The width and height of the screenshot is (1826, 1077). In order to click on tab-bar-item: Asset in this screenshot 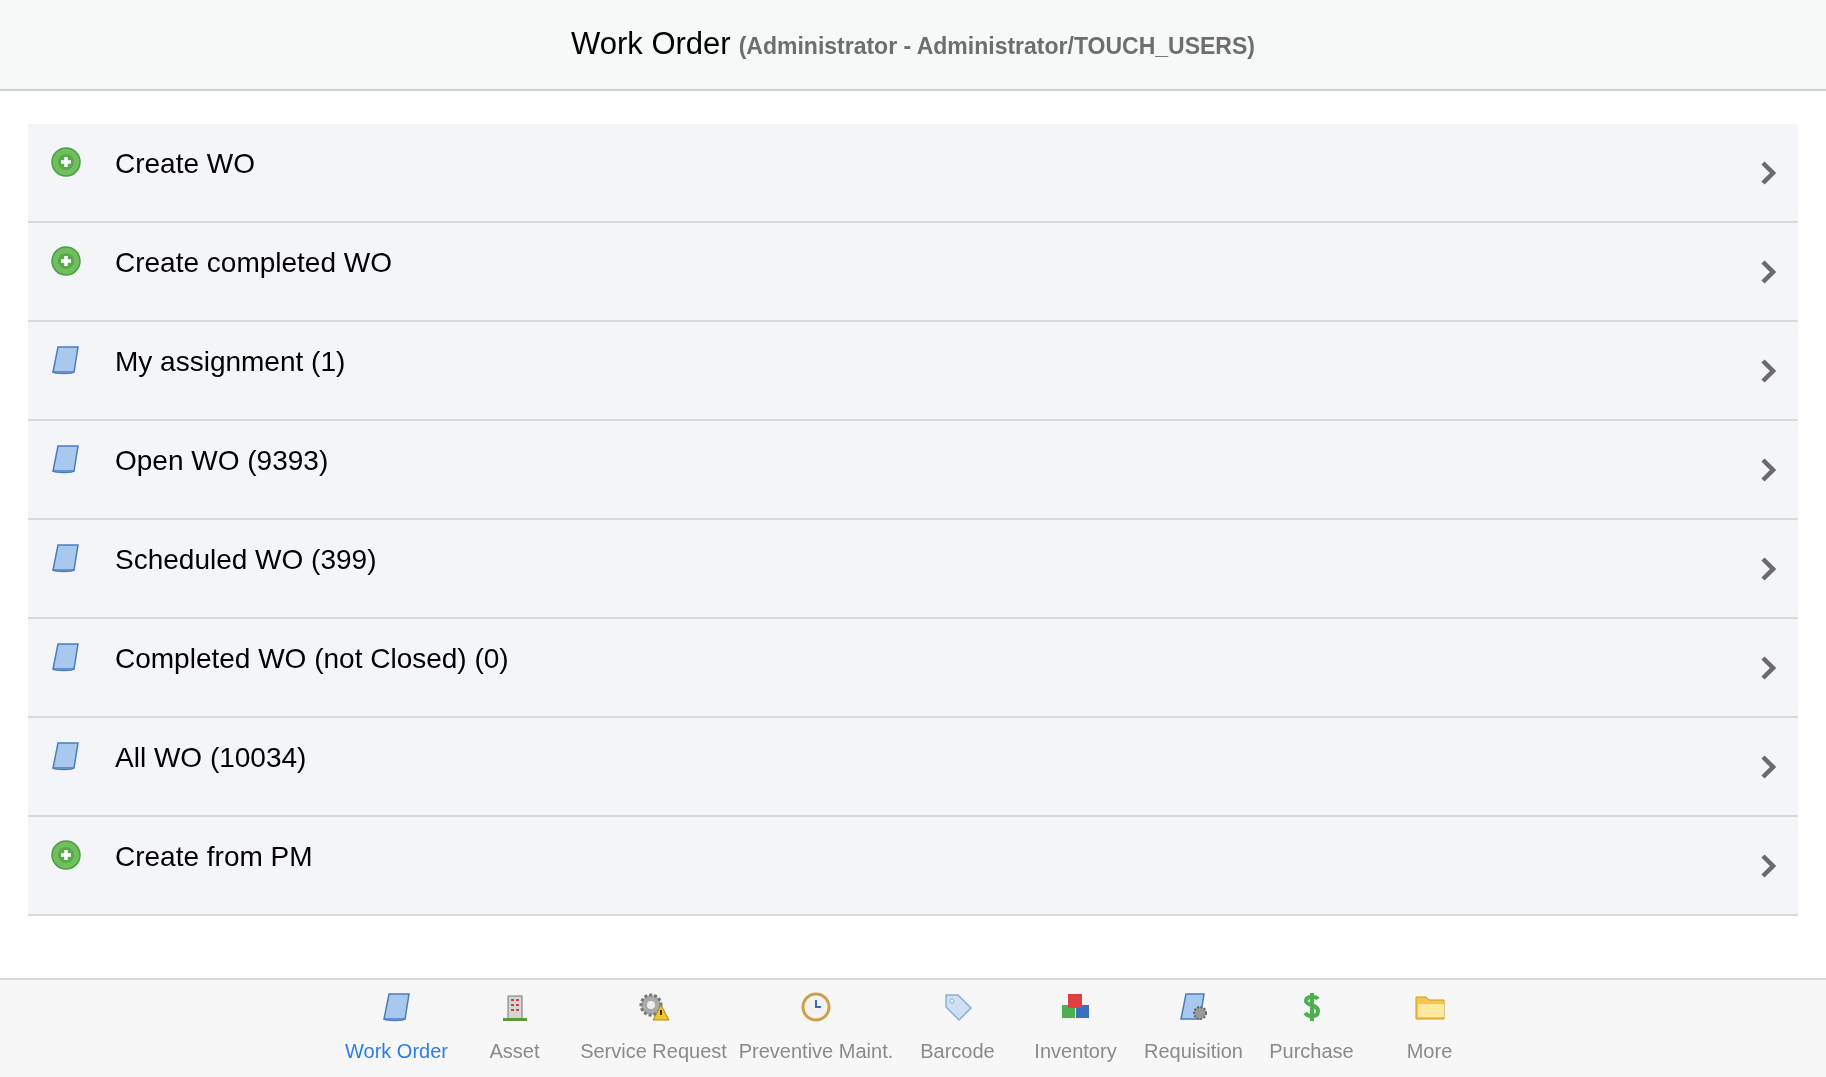, I will do `click(514, 1028)`.